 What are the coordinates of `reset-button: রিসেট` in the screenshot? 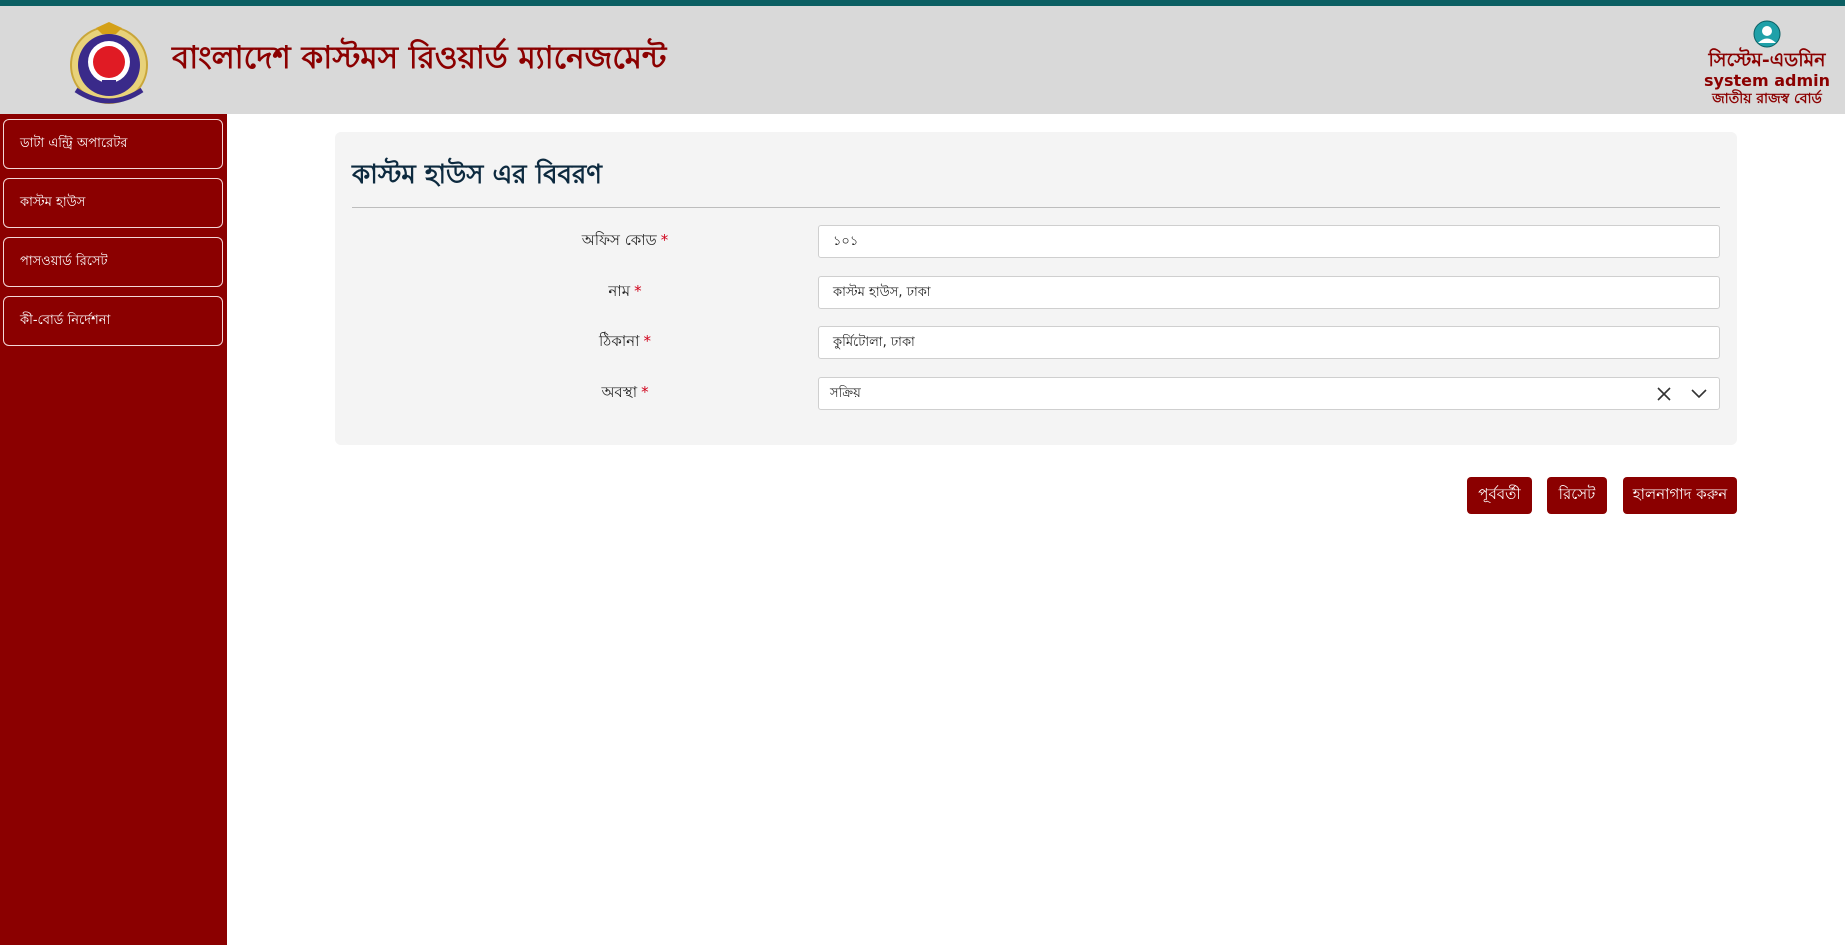 It's located at (1577, 495).